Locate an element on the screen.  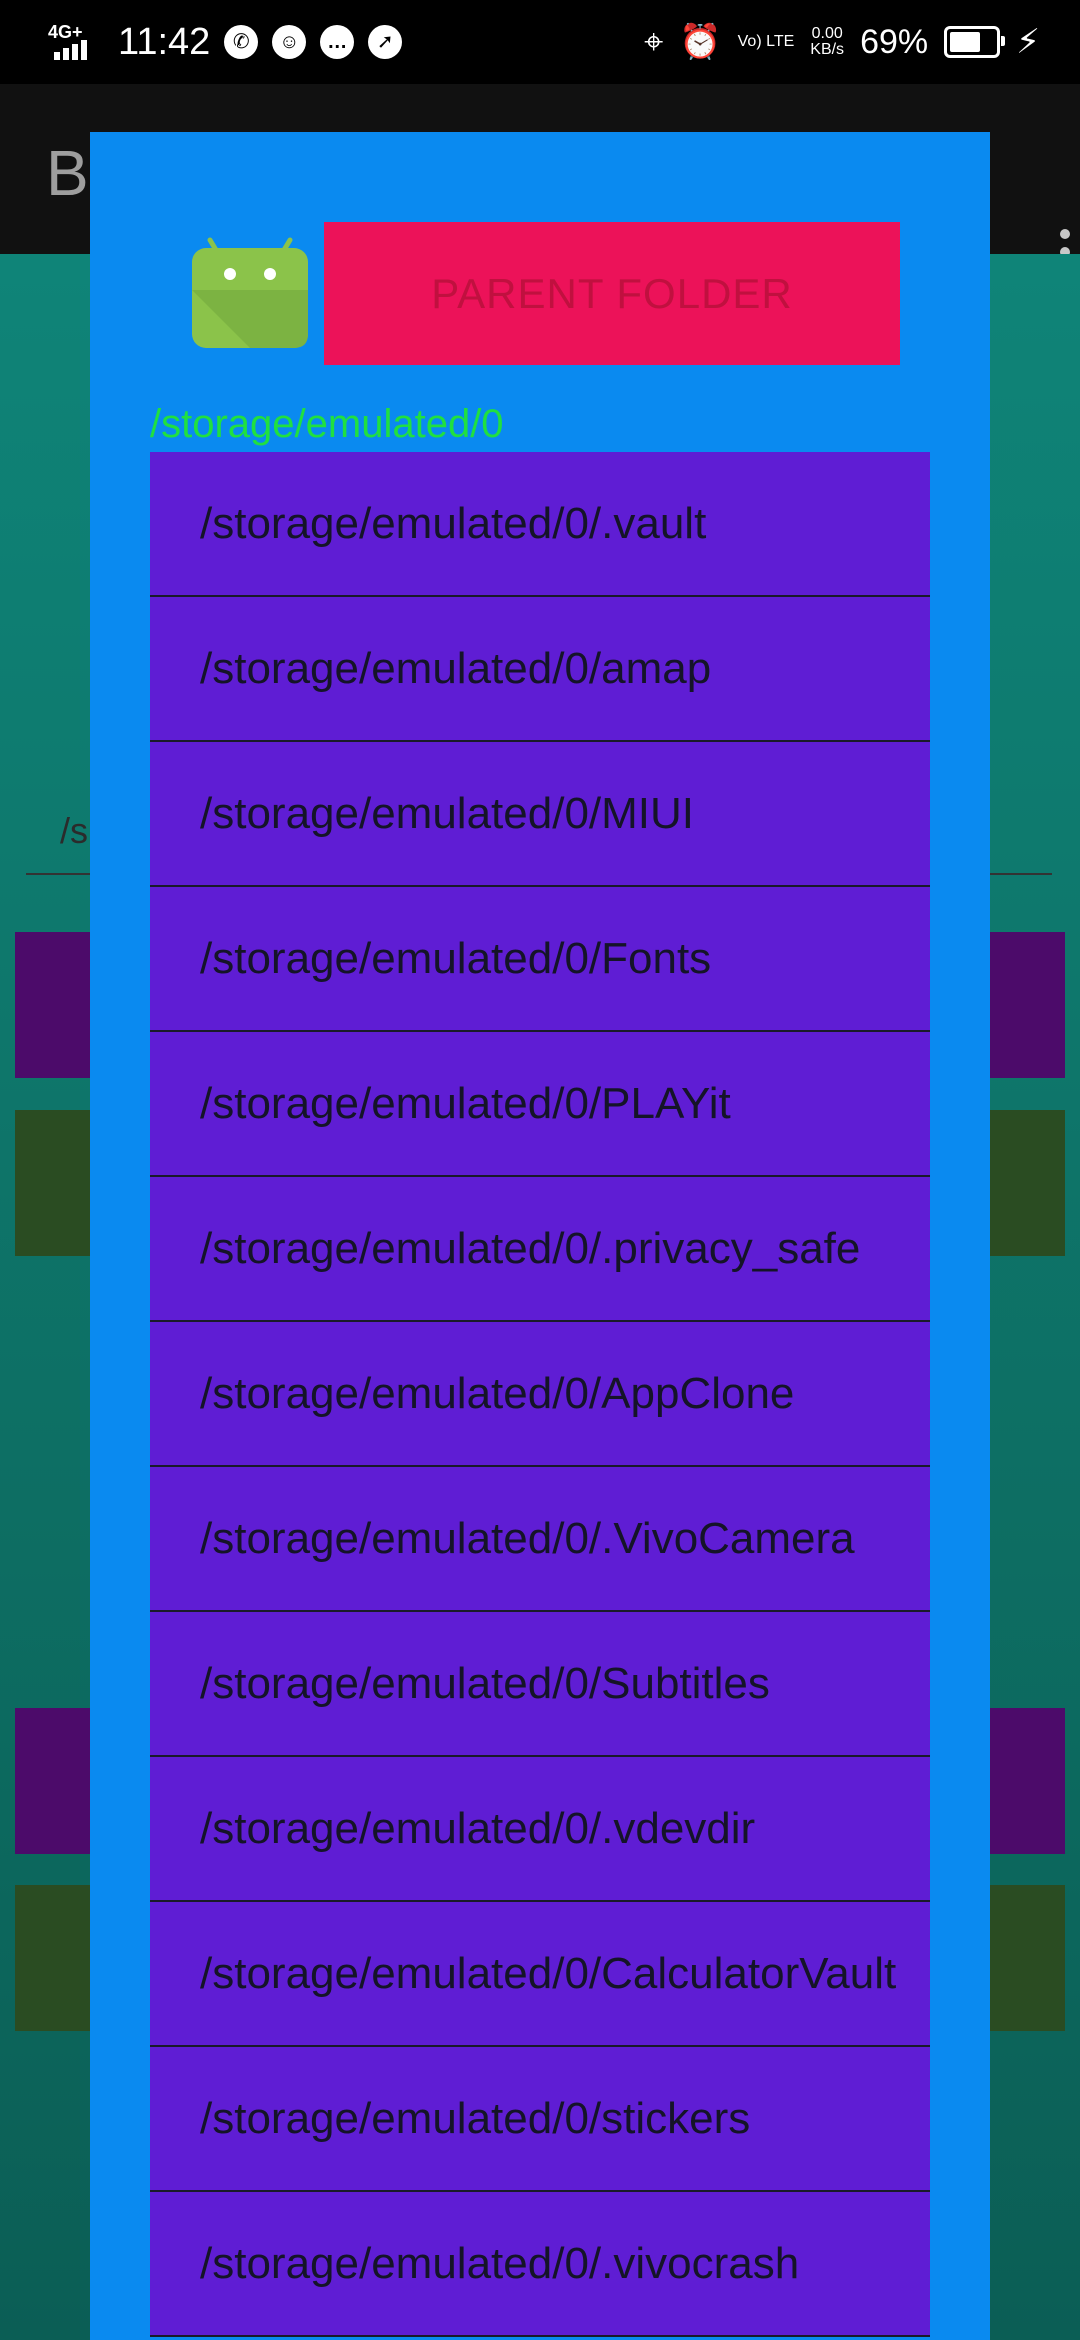
folder-list-item: /storage/emulated/0/PLAYit is located at coordinates (540, 1104).